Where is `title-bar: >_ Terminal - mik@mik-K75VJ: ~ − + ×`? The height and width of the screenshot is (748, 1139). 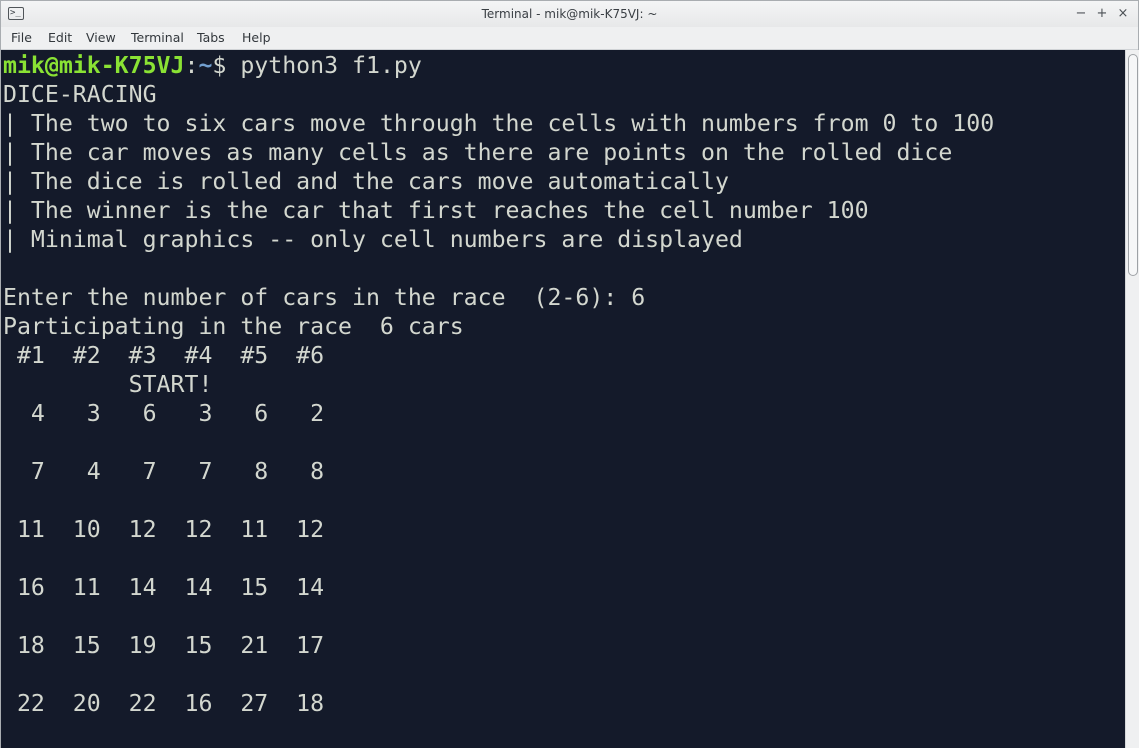
title-bar: >_ Terminal - mik@mik-K75VJ: ~ − + × is located at coordinates (569, 14).